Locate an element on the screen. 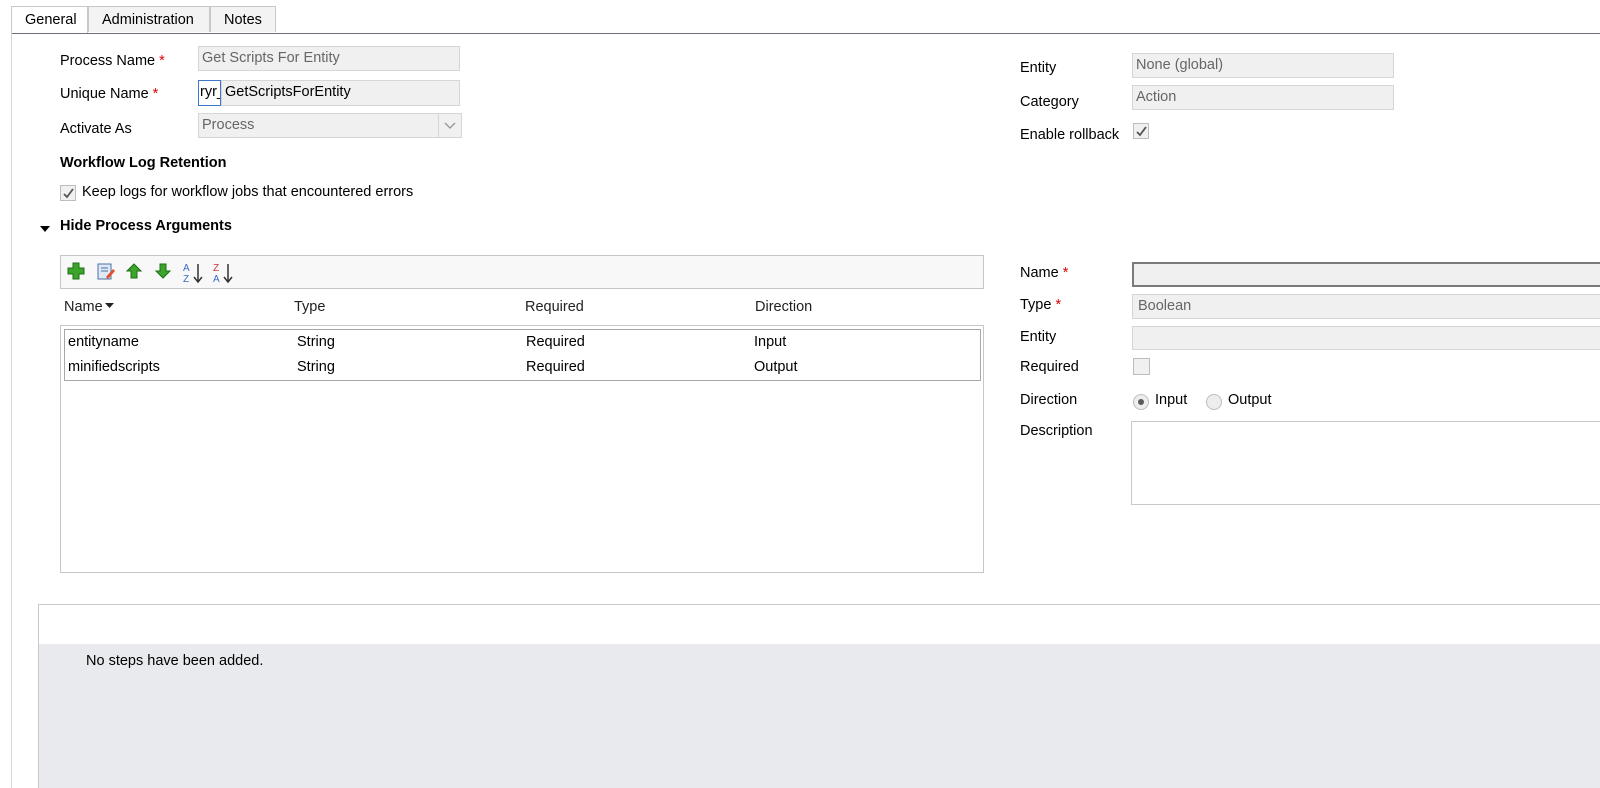 This screenshot has height=788, width=1600. enable-rollback-label: Enable rollback is located at coordinates (1070, 135).